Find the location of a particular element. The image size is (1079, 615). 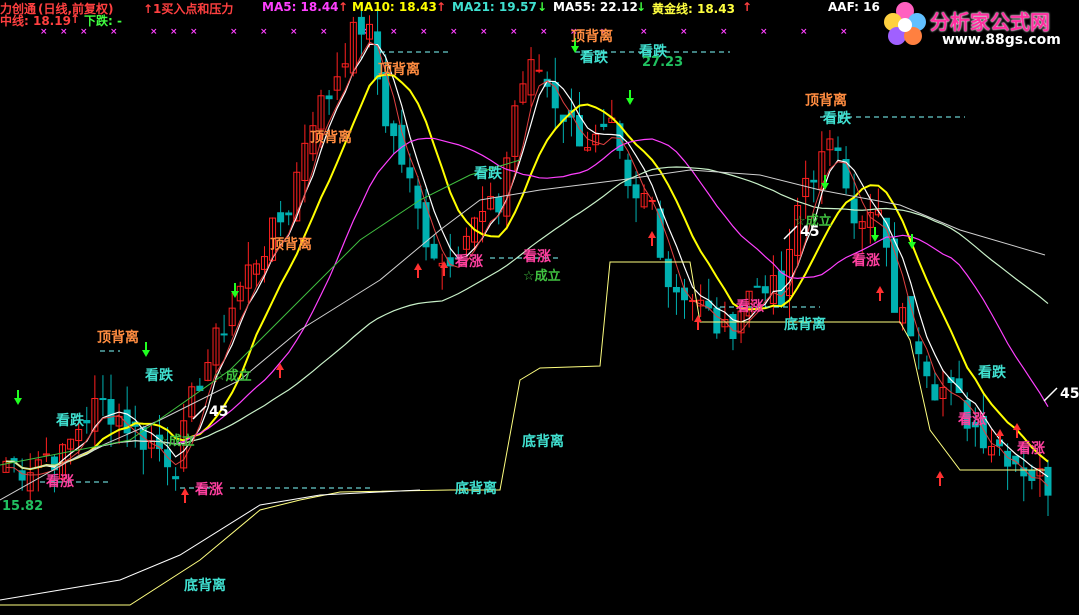

mid-line-arrow: ↑ is located at coordinates (75, 19).